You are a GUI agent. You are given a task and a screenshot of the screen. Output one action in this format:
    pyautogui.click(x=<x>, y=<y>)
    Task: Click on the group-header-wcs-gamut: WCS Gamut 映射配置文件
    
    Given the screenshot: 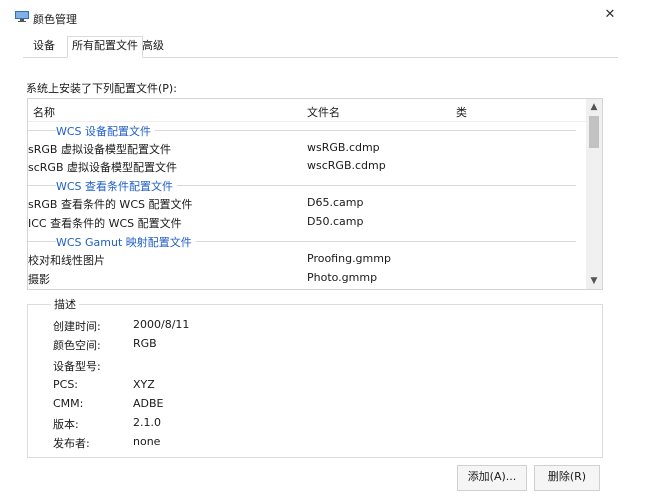 What is the action you would take?
    pyautogui.click(x=307, y=241)
    